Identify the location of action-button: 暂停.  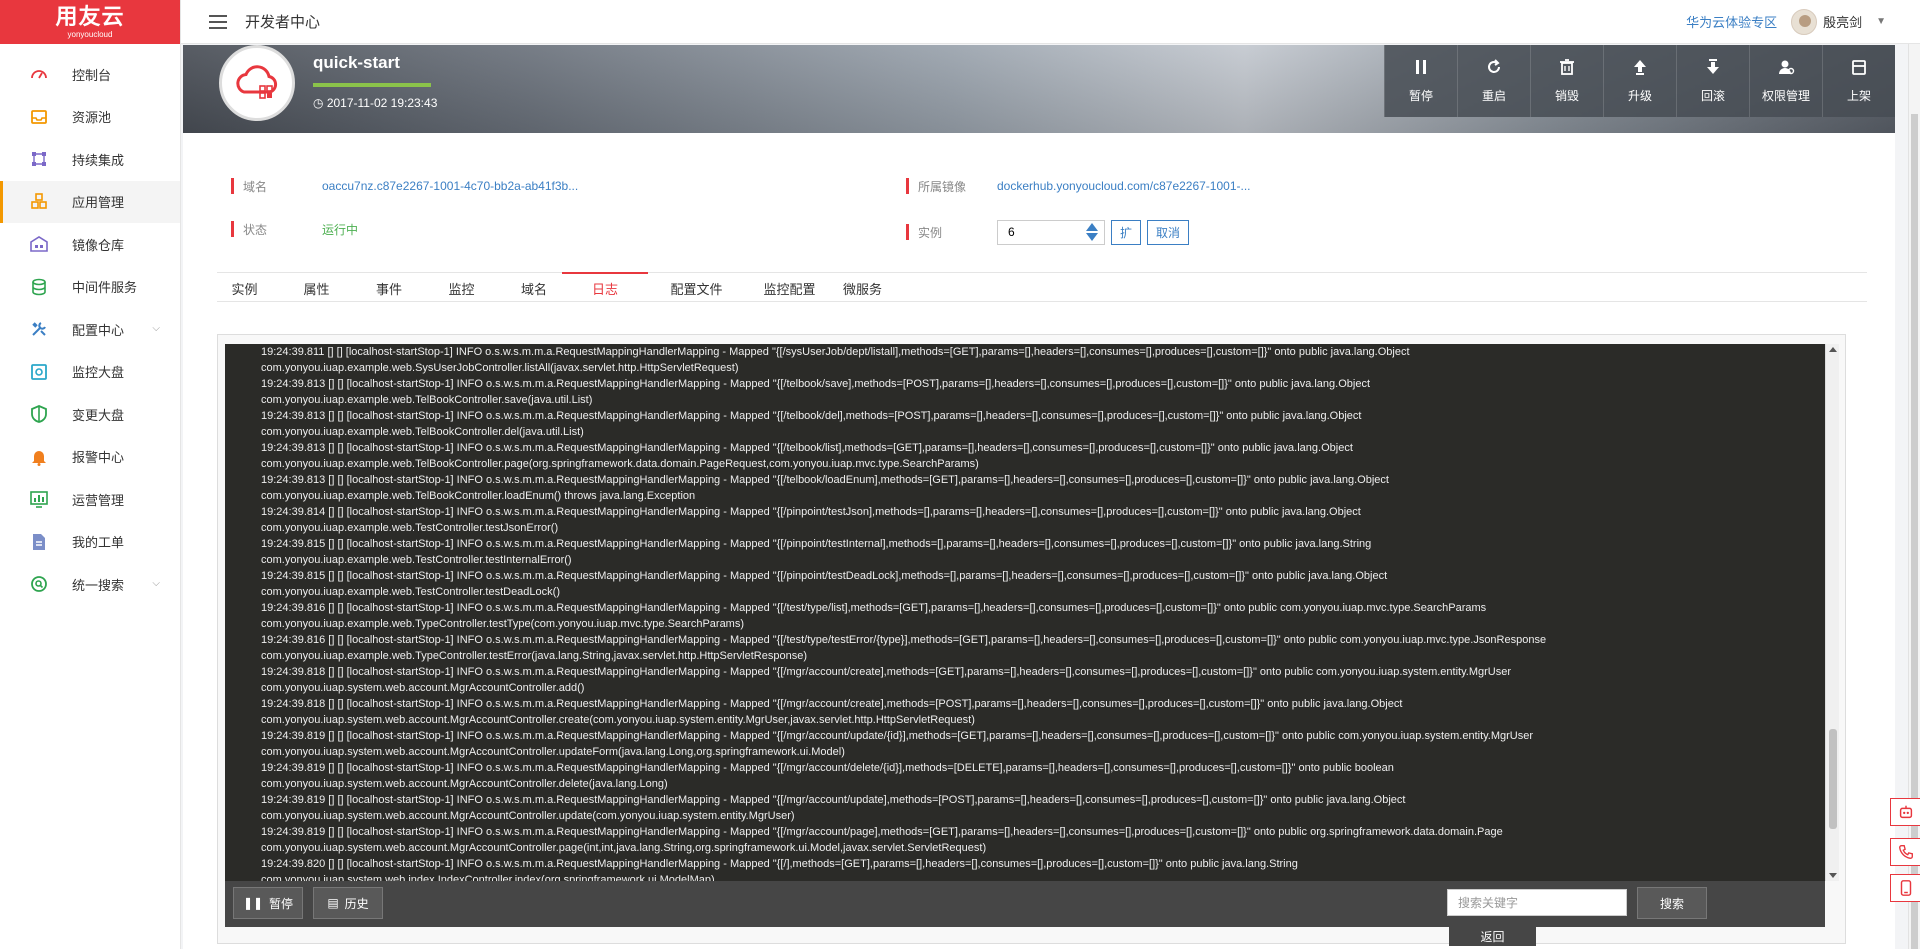
(1420, 81).